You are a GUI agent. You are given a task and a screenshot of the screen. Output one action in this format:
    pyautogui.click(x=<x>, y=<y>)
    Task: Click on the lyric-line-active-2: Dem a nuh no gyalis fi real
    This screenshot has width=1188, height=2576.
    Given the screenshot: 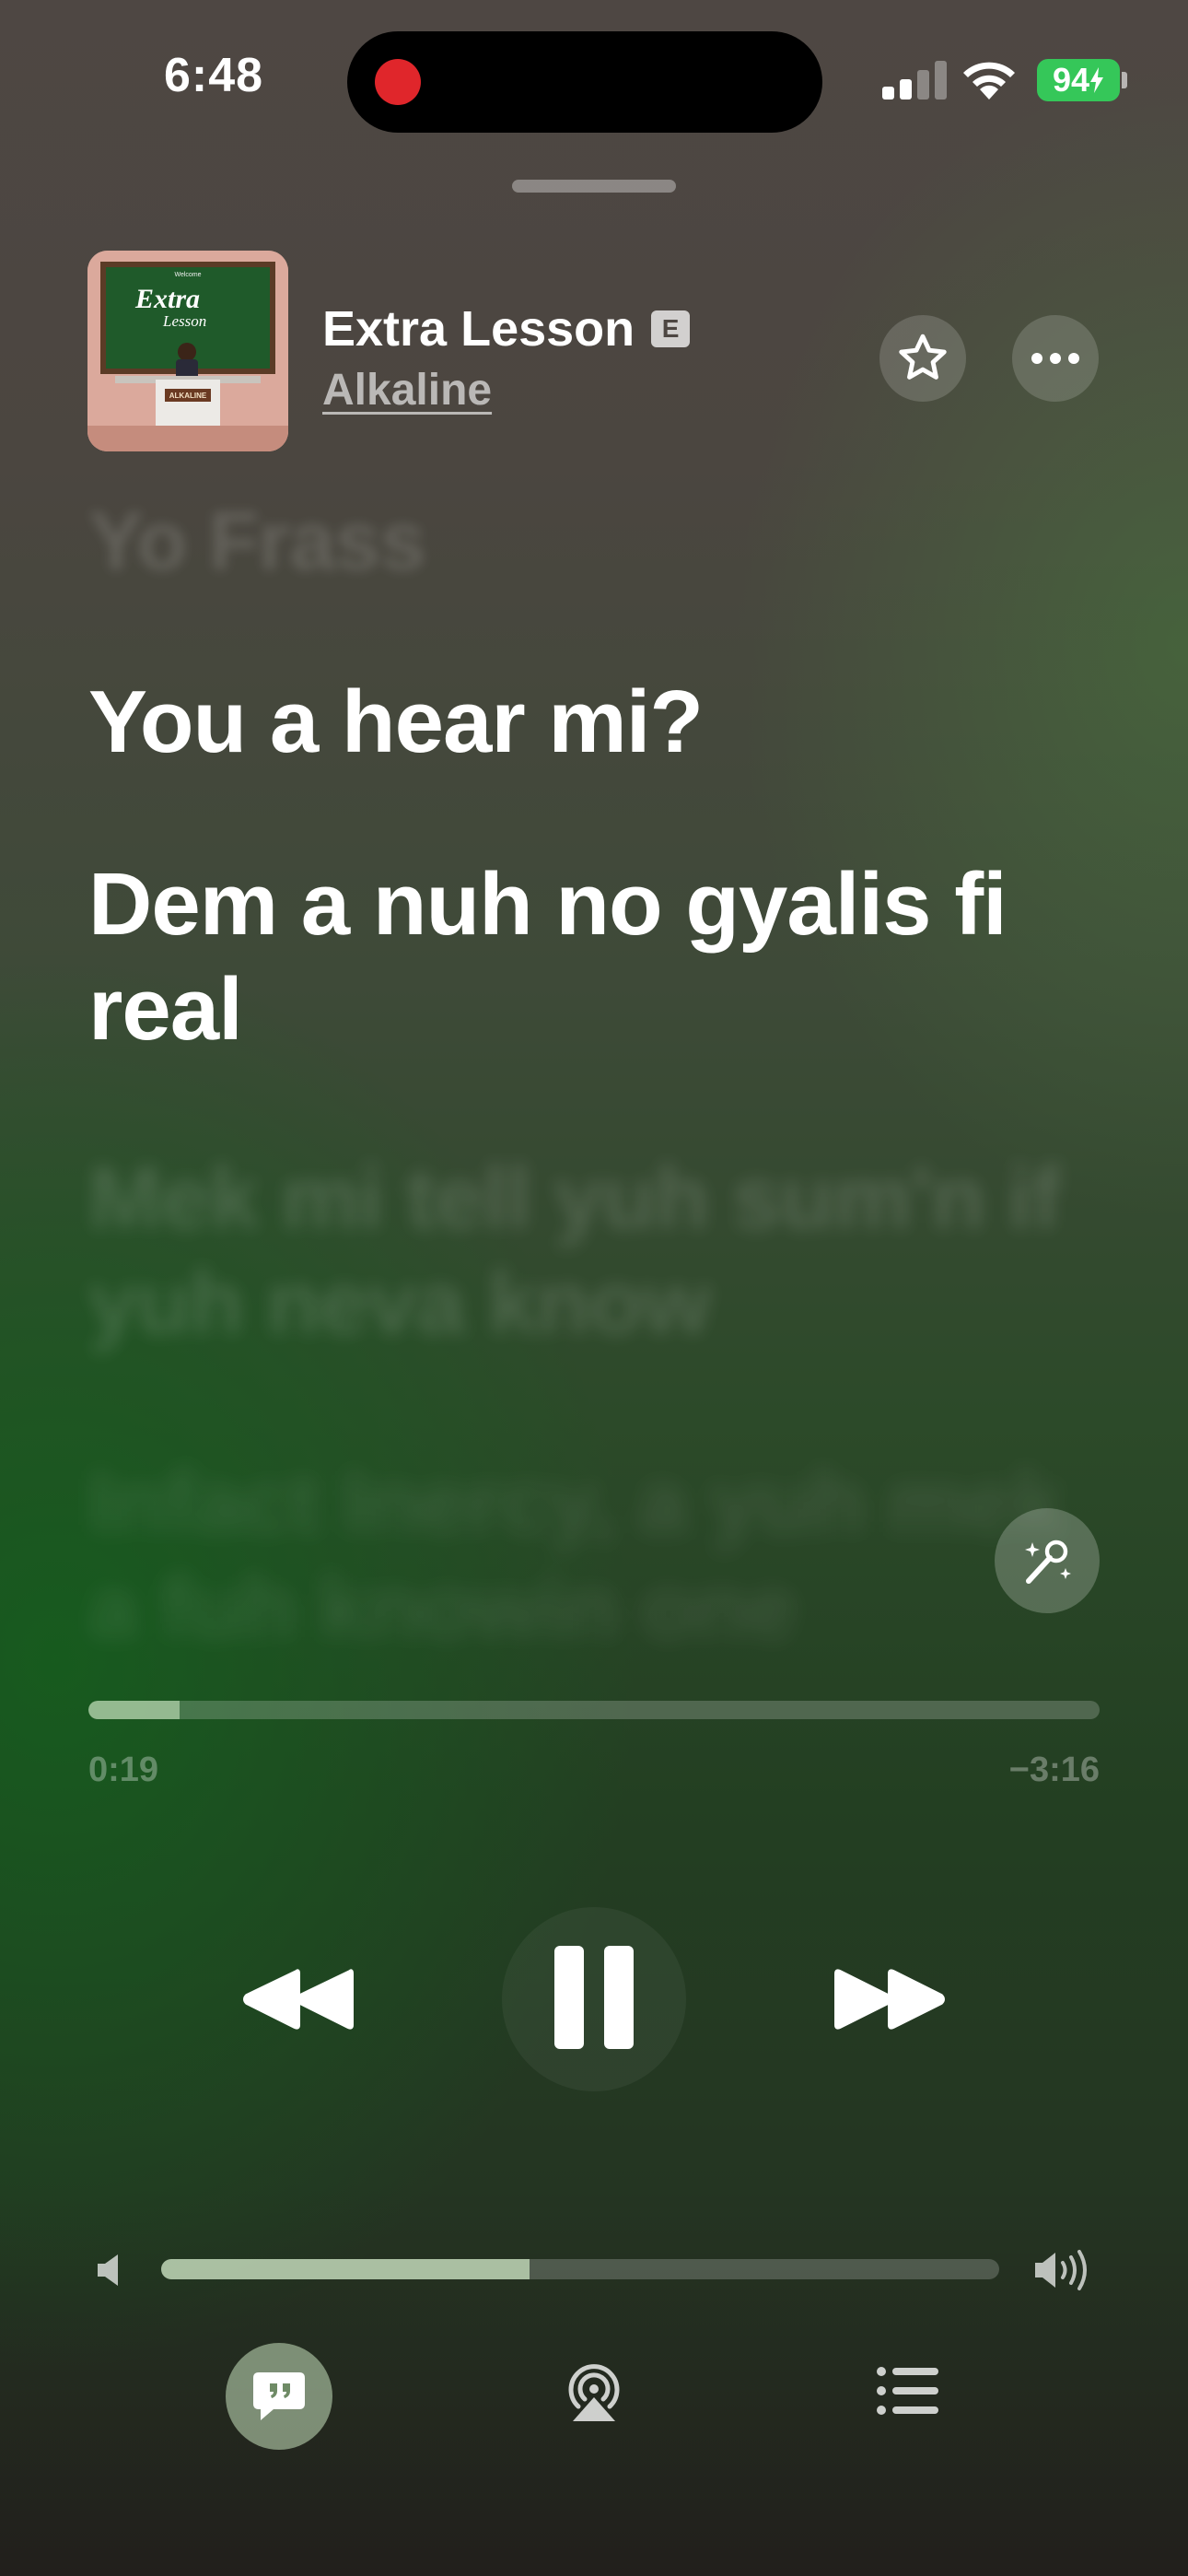 What is the action you would take?
    pyautogui.click(x=604, y=957)
    